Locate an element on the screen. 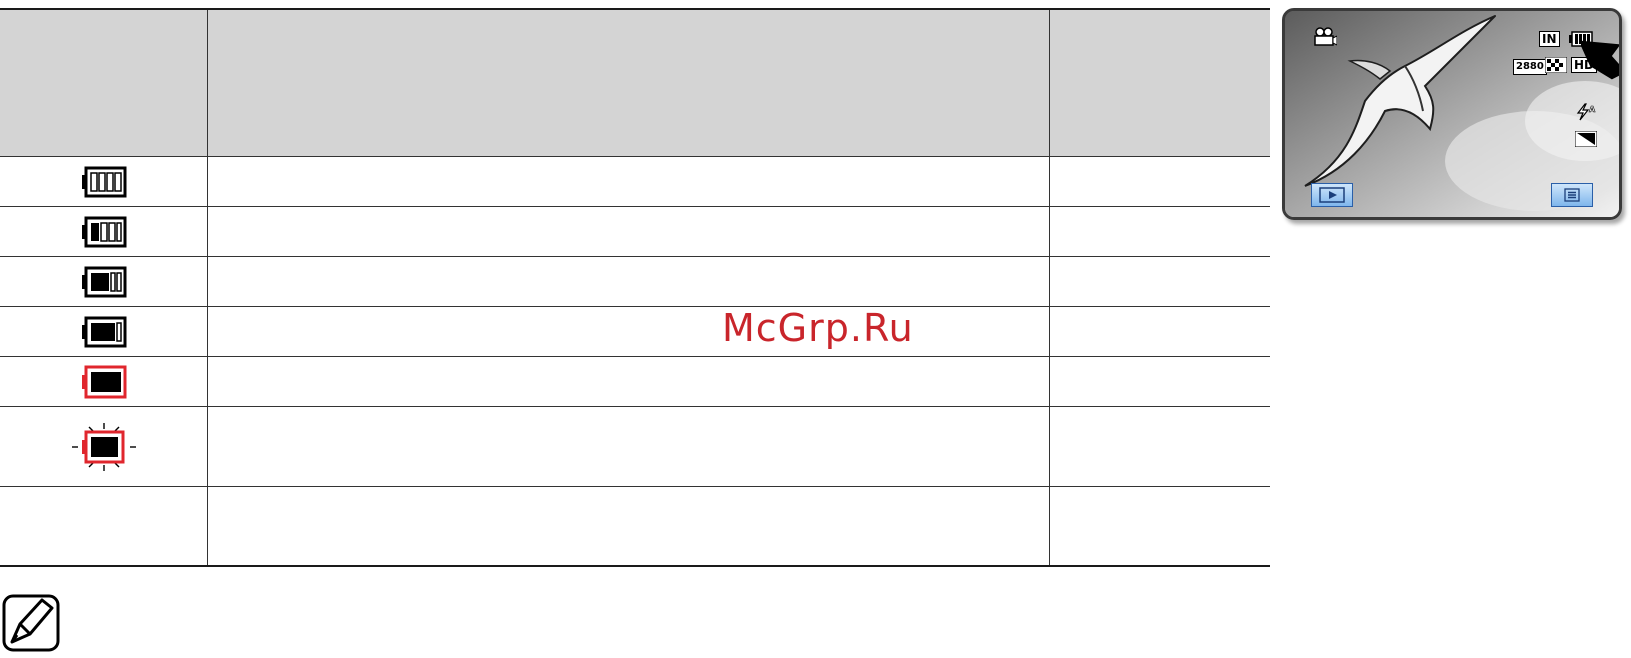 Image resolution: width=1631 pixels, height=658 pixels. header-cell-icon is located at coordinates (104, 83).